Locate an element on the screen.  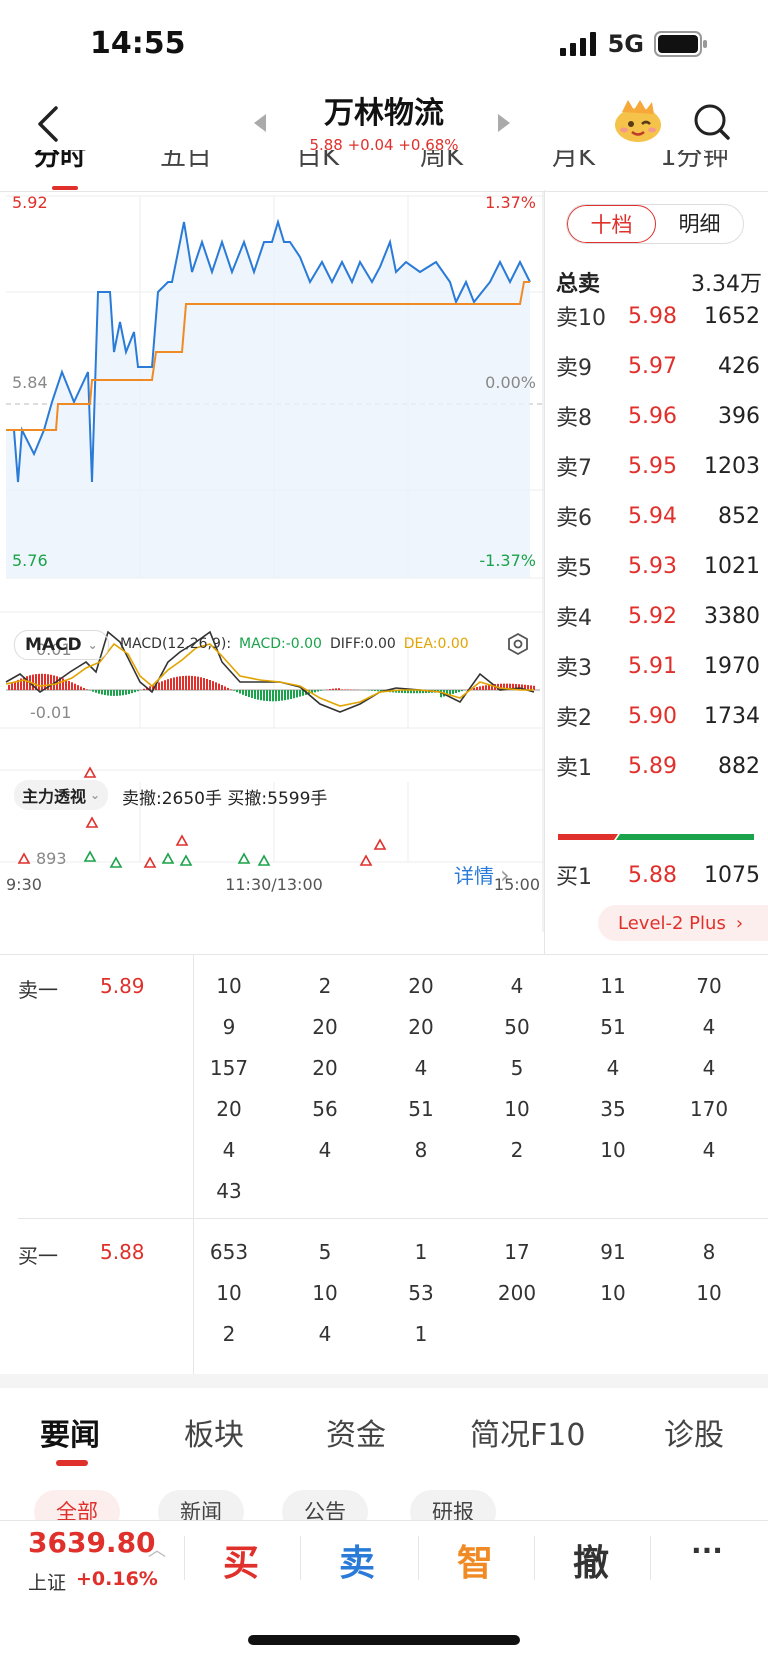
home-indicator is located at coordinates (384, 1640).